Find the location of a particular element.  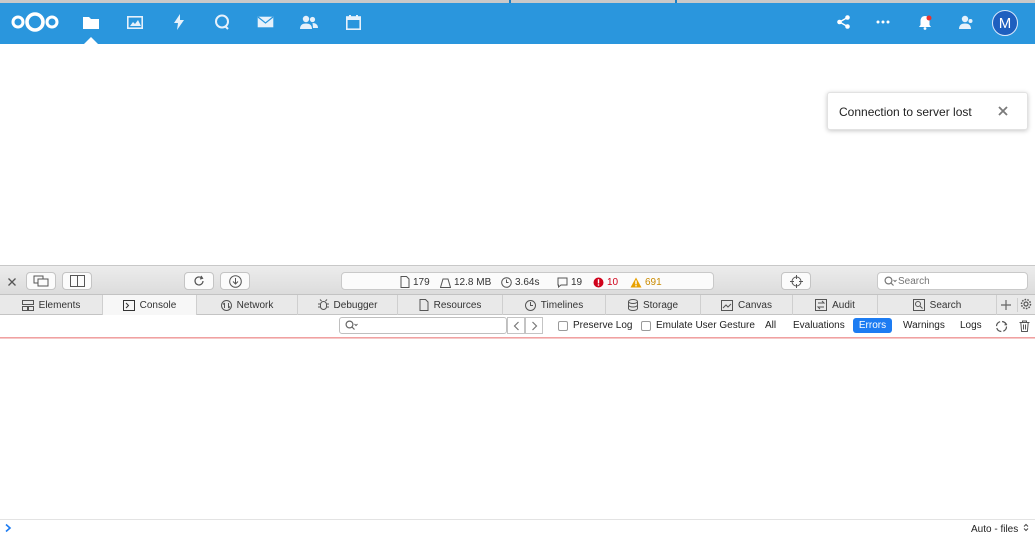

resources-size-value: 12.8 MB is located at coordinates (473, 282).